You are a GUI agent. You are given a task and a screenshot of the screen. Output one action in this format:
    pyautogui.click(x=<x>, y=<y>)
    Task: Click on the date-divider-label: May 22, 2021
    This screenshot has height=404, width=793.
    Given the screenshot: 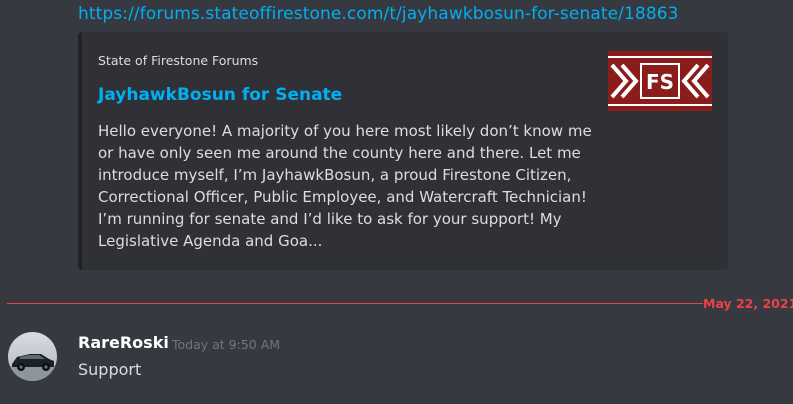 What is the action you would take?
    pyautogui.click(x=748, y=303)
    